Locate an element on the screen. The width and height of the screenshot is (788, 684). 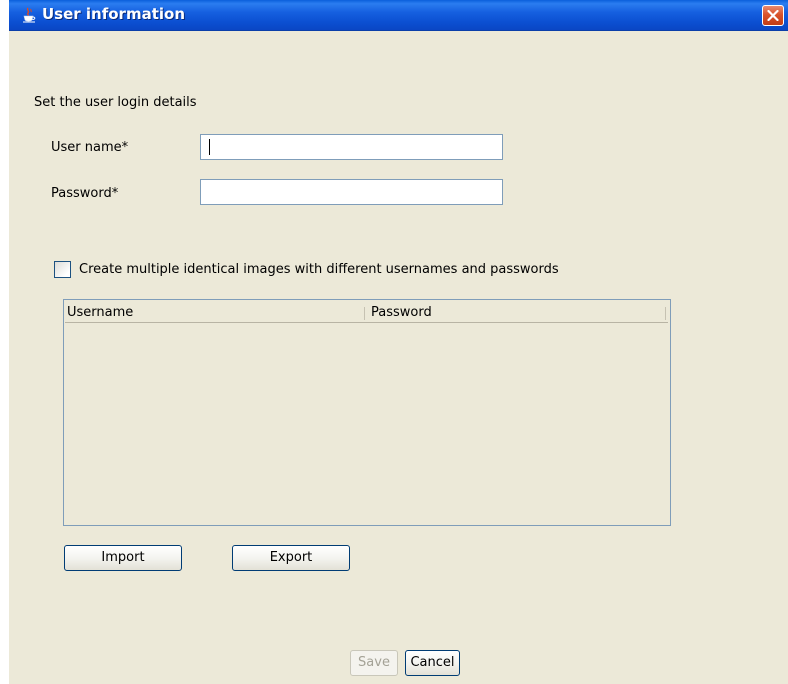
column-header-password: Password is located at coordinates (401, 312).